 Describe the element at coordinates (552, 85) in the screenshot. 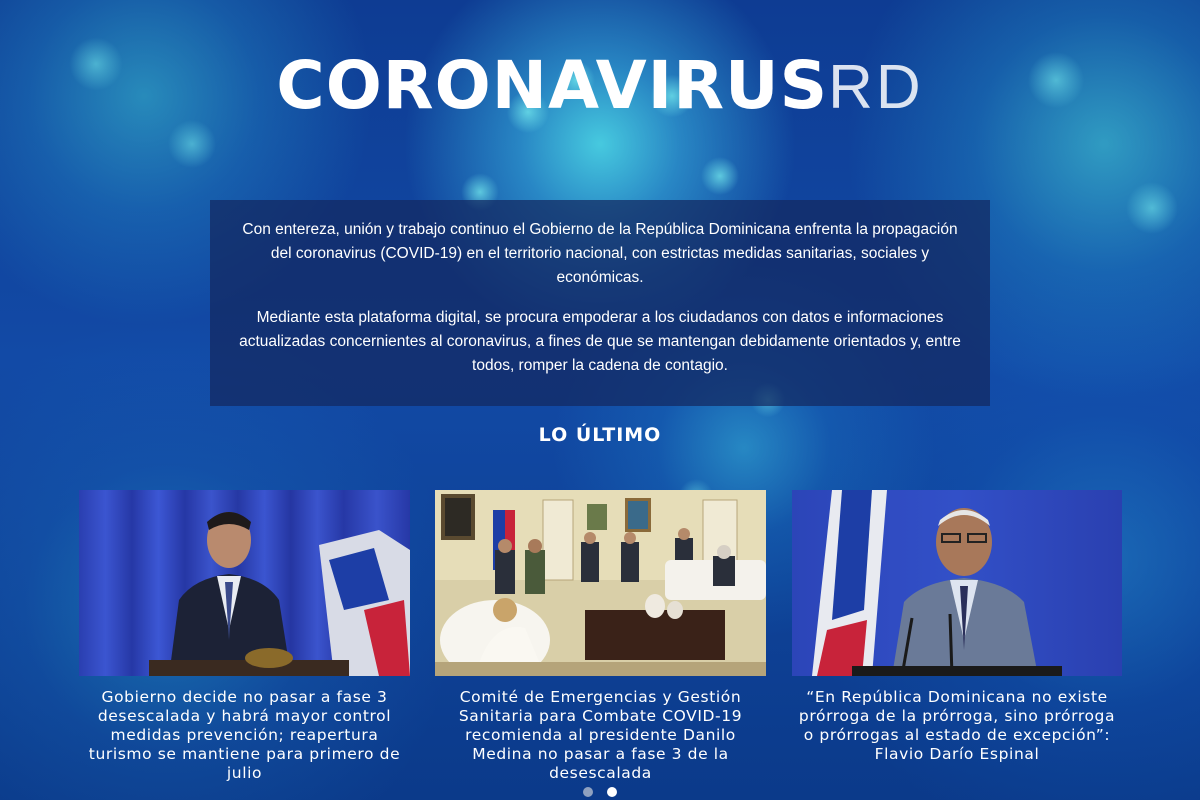

I see `site-title-main: CORONAVIRUS` at that location.